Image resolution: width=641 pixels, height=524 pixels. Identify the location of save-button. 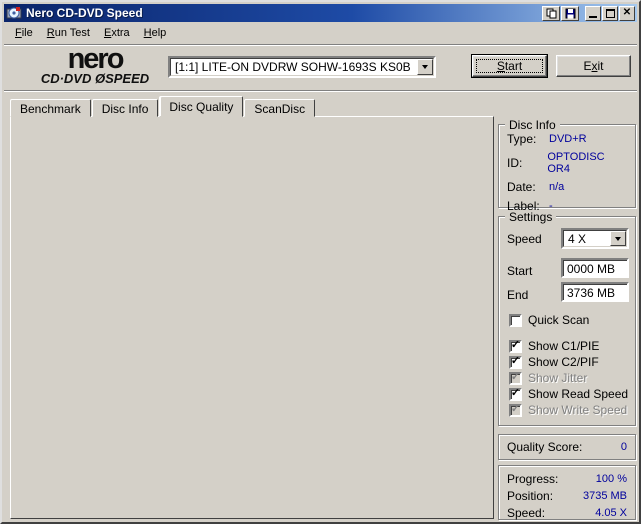
(570, 13).